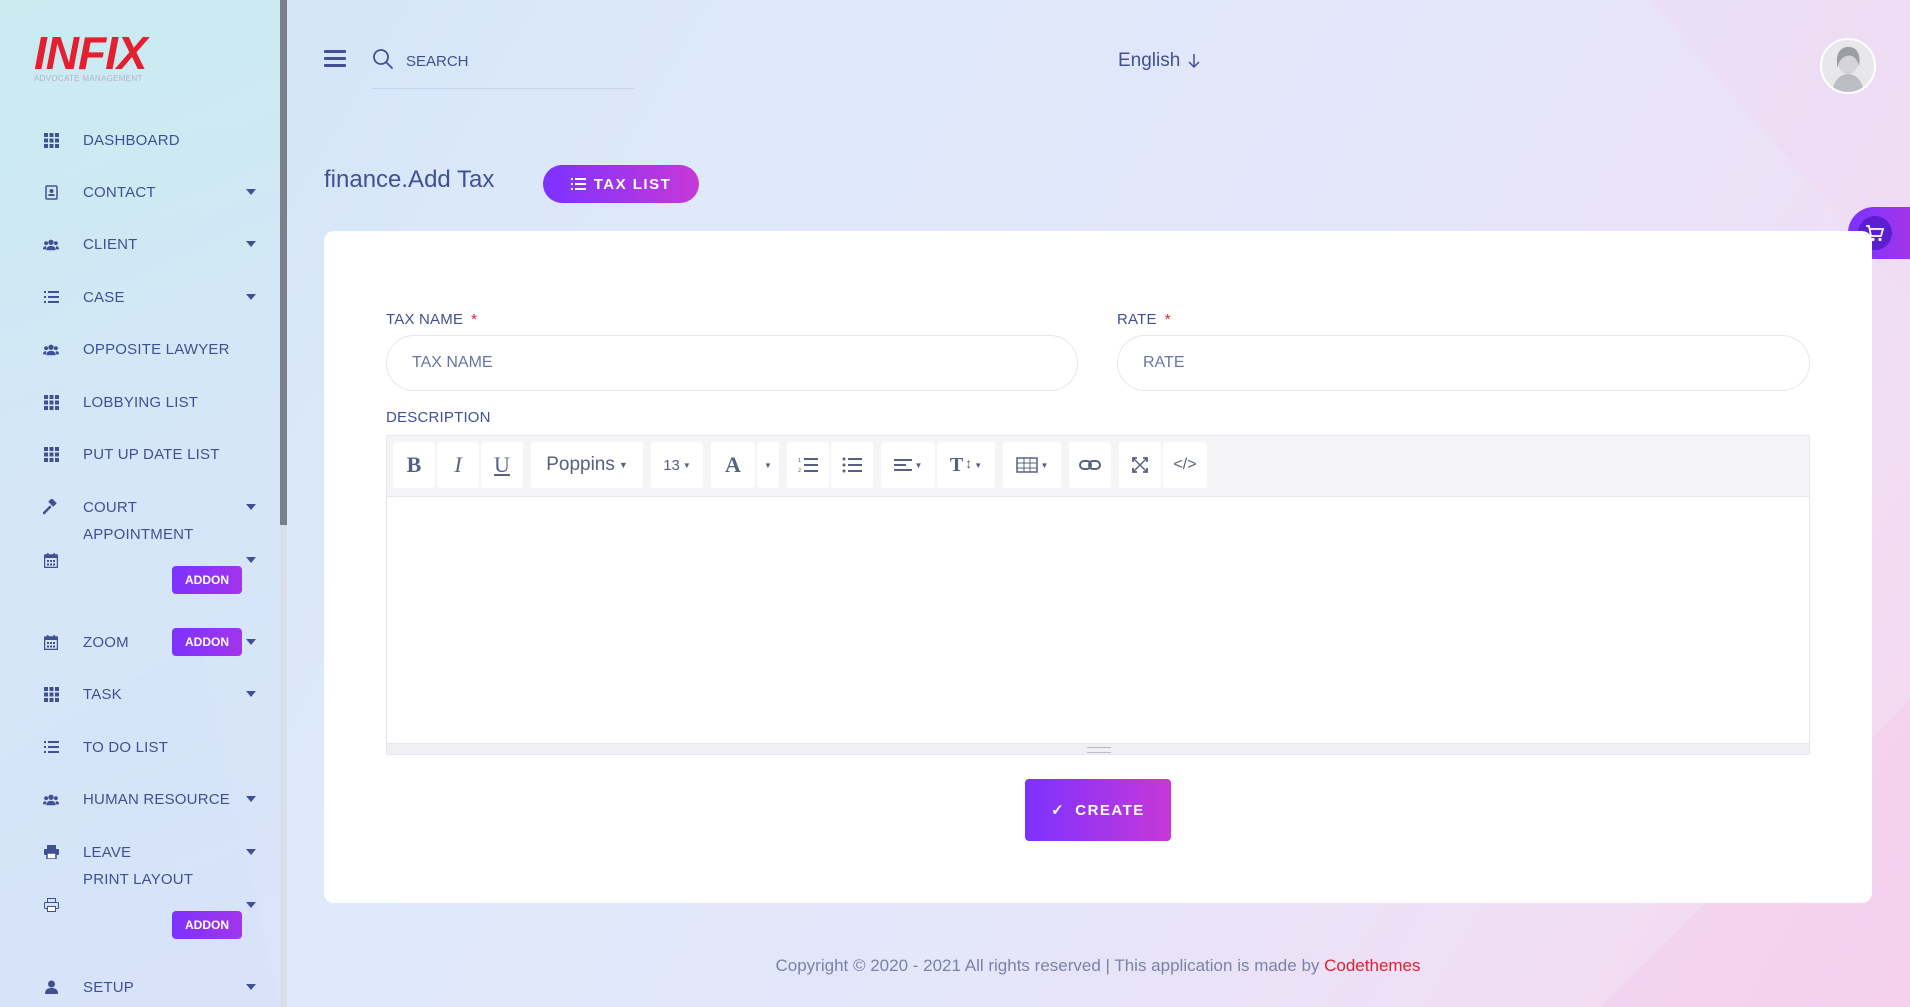 The image size is (1910, 1007). Describe the element at coordinates (140, 297) in the screenshot. I see `sidebar-item-case: CASE` at that location.